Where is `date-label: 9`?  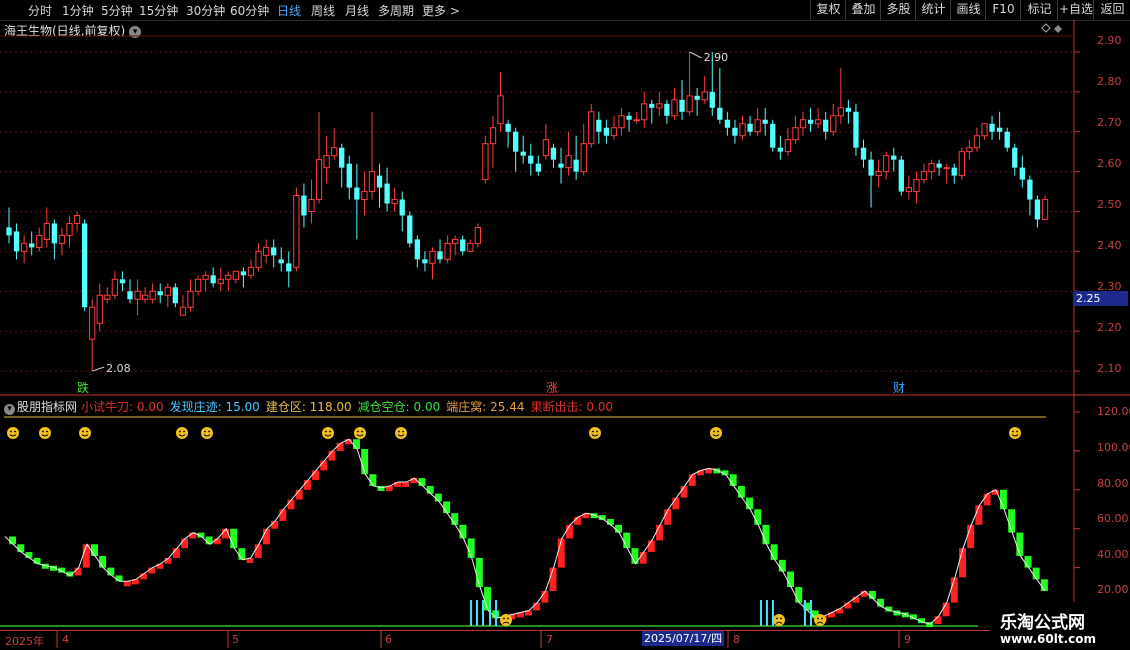 date-label: 9 is located at coordinates (907, 639).